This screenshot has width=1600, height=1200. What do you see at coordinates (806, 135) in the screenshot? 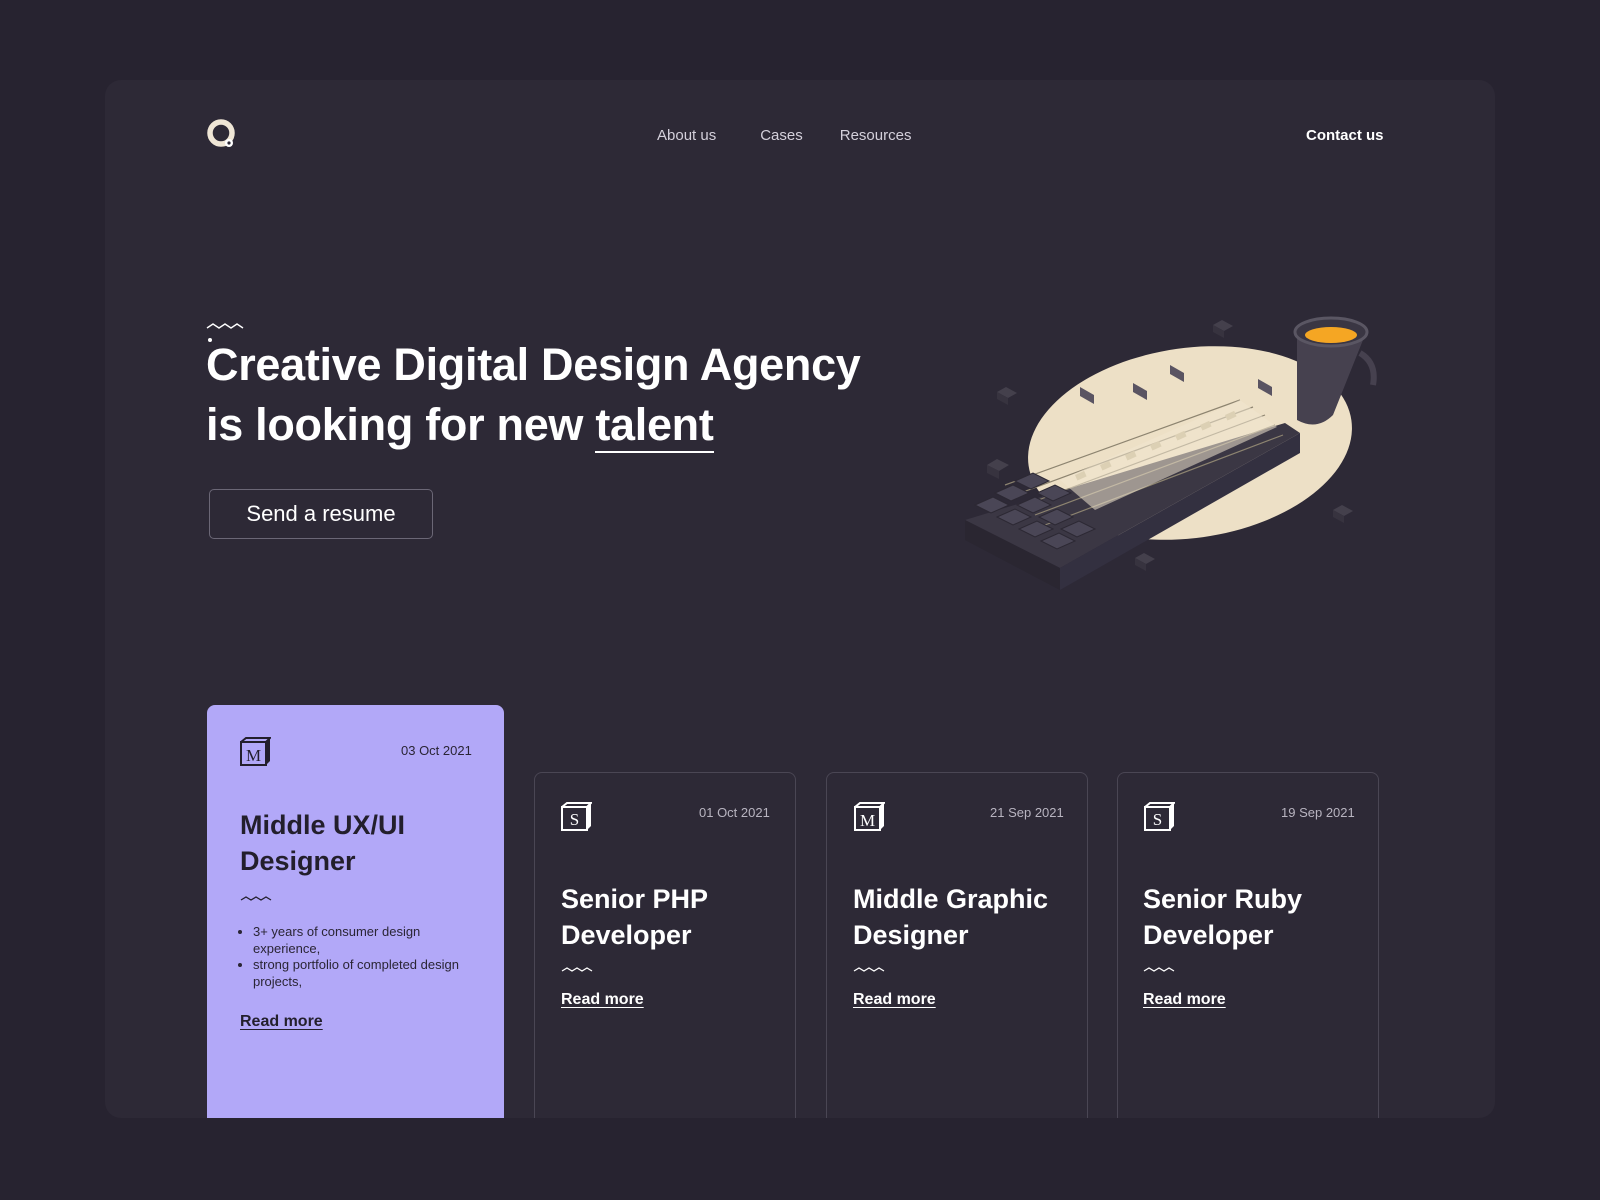
I see `main-nav: About us Cases Resources` at bounding box center [806, 135].